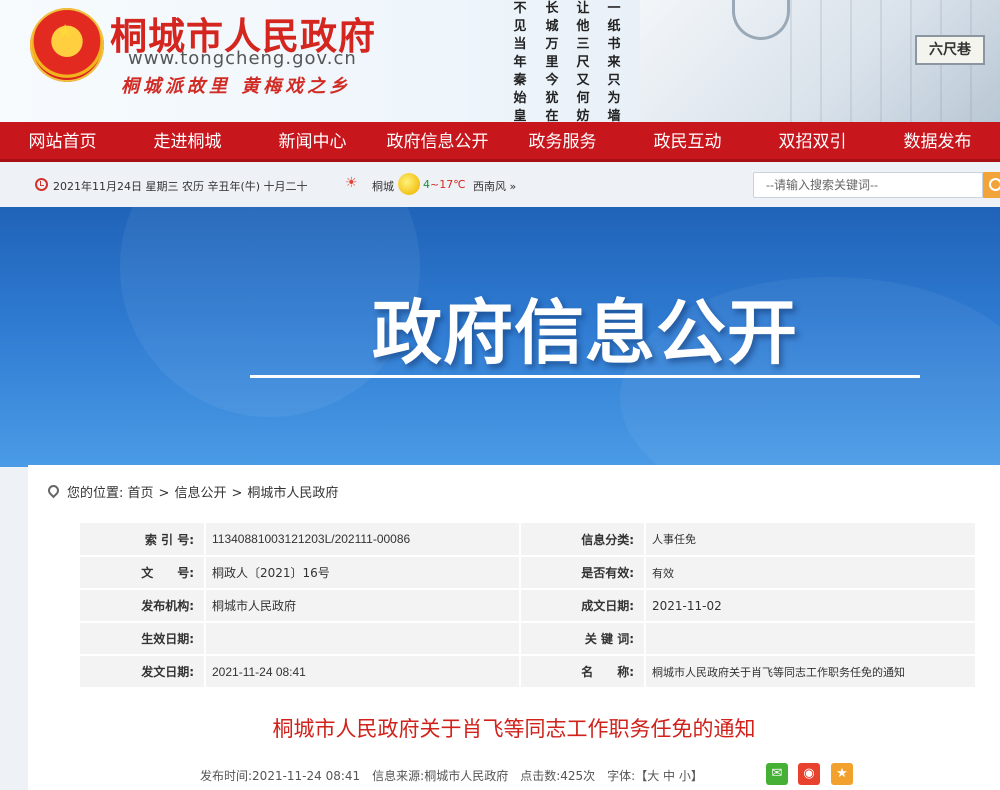  What do you see at coordinates (950, 50) in the screenshot?
I see `scene-plaque: 六尺巷` at bounding box center [950, 50].